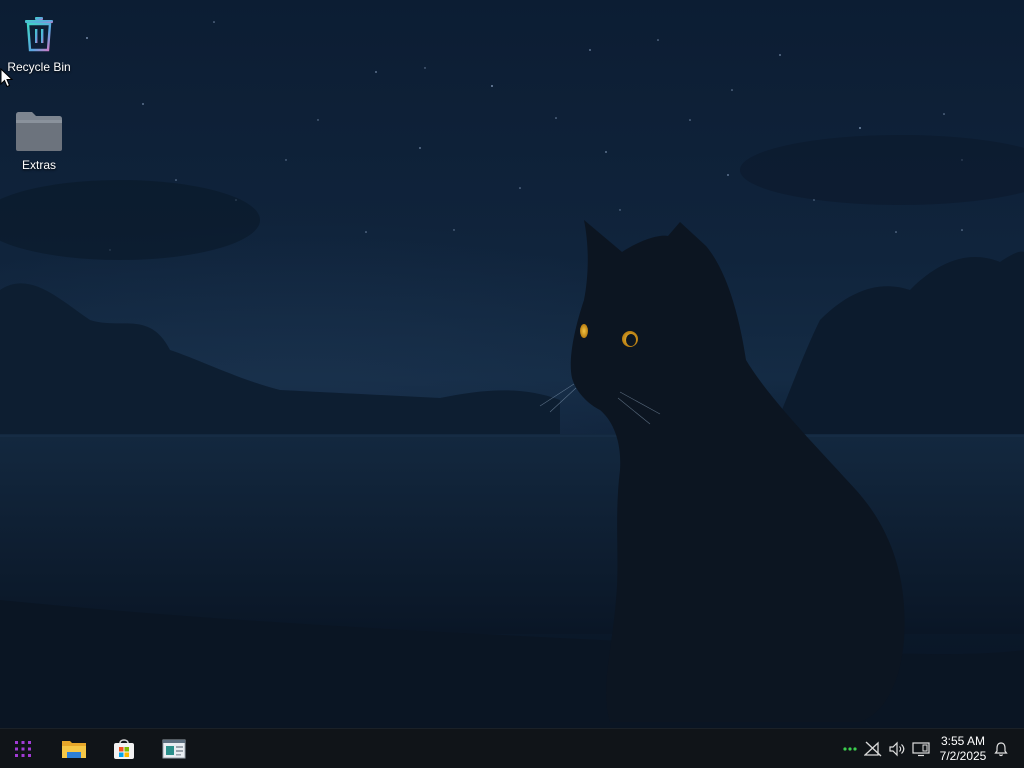 This screenshot has width=1024, height=768. I want to click on speaker-icon, so click(897, 749).